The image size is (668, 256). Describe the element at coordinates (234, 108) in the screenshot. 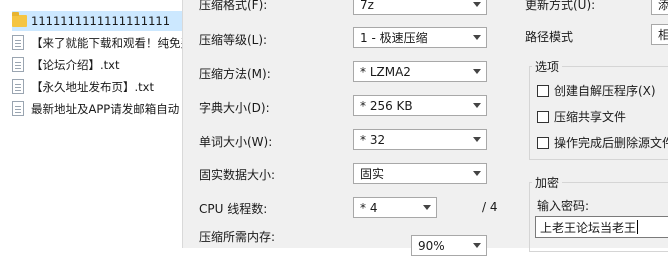

I see `dictionary-label: 字典大小(D):` at that location.